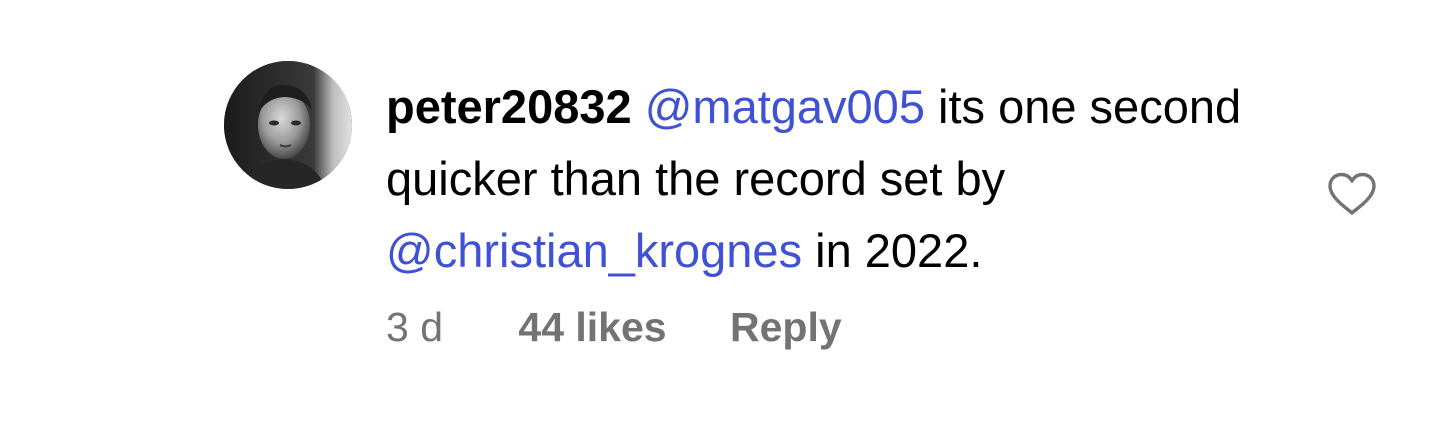 The image size is (1439, 426). Describe the element at coordinates (414, 327) in the screenshot. I see `comment-timestamp: 3 d` at that location.